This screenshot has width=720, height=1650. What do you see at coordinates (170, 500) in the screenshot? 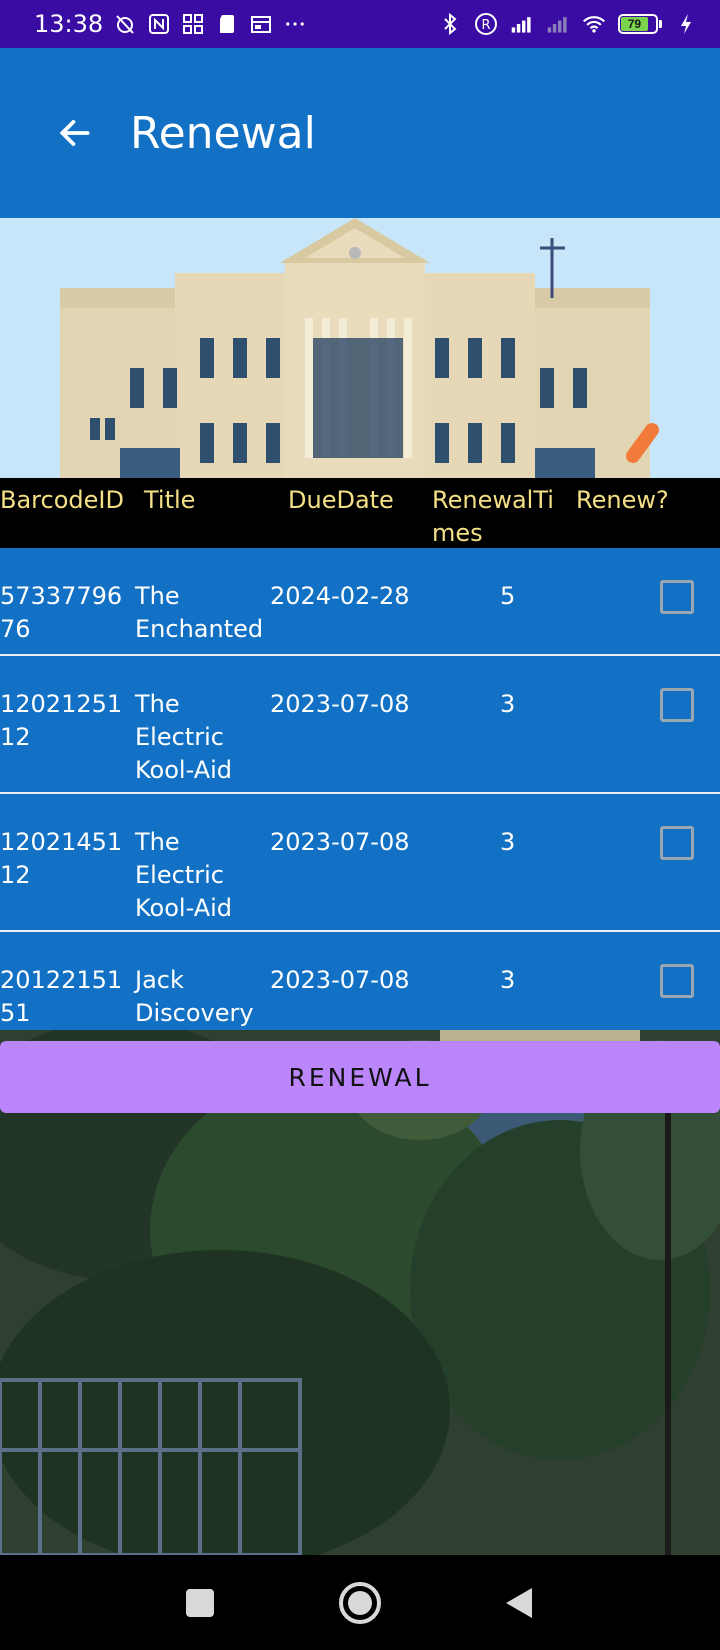
I see `header-title: Title` at bounding box center [170, 500].